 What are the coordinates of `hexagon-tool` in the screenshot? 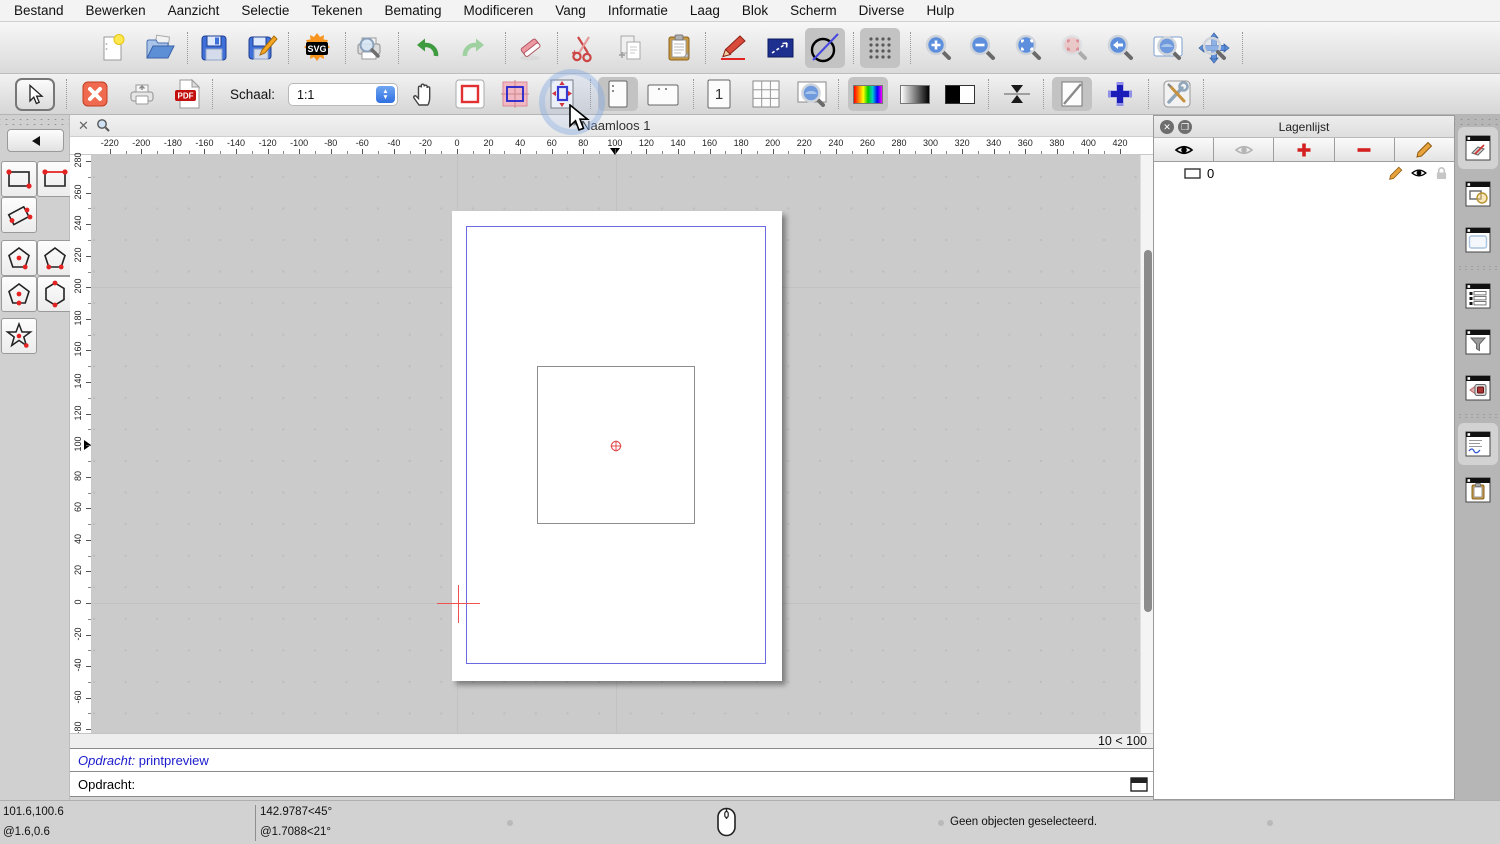 It's located at (55, 294).